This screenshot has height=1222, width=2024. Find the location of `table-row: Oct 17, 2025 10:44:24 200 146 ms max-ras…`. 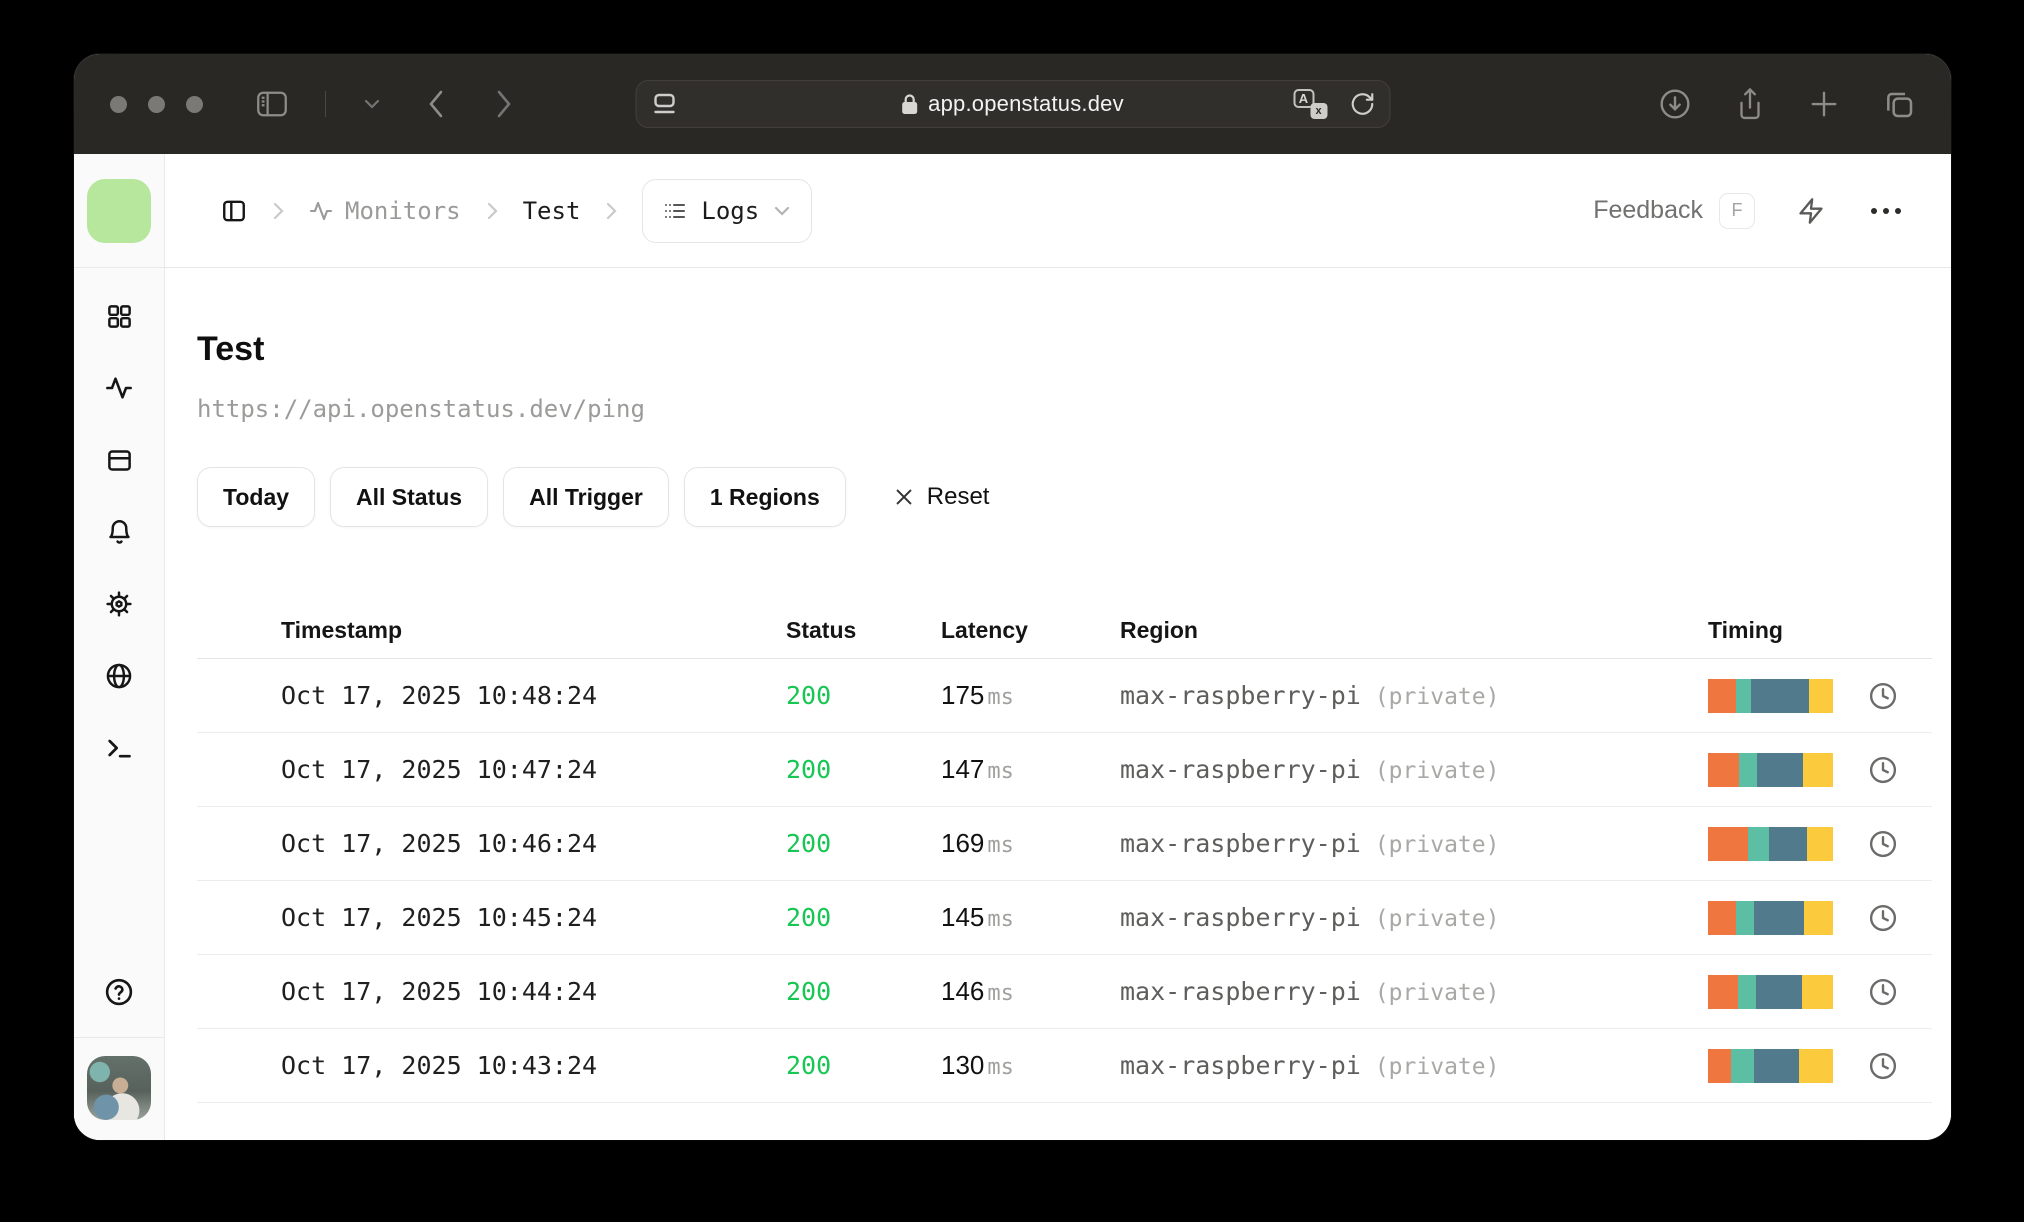

table-row: Oct 17, 2025 10:44:24 200 146 ms max-ras… is located at coordinates (1064, 992).